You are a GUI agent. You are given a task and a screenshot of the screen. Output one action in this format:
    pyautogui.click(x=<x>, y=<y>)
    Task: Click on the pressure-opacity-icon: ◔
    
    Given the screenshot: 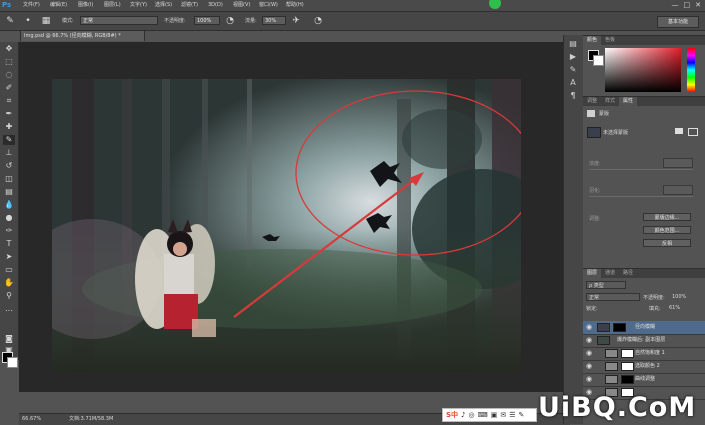 What is the action you would take?
    pyautogui.click(x=230, y=21)
    